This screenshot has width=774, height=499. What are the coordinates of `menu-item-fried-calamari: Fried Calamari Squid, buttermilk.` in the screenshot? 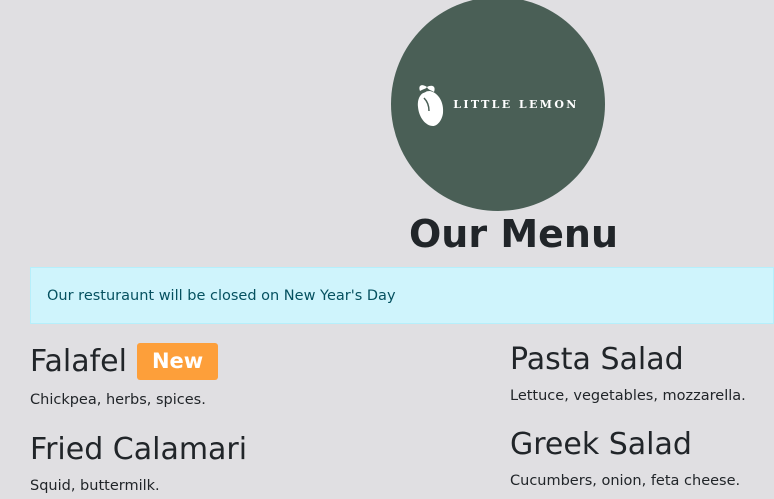 It's located at (138, 463).